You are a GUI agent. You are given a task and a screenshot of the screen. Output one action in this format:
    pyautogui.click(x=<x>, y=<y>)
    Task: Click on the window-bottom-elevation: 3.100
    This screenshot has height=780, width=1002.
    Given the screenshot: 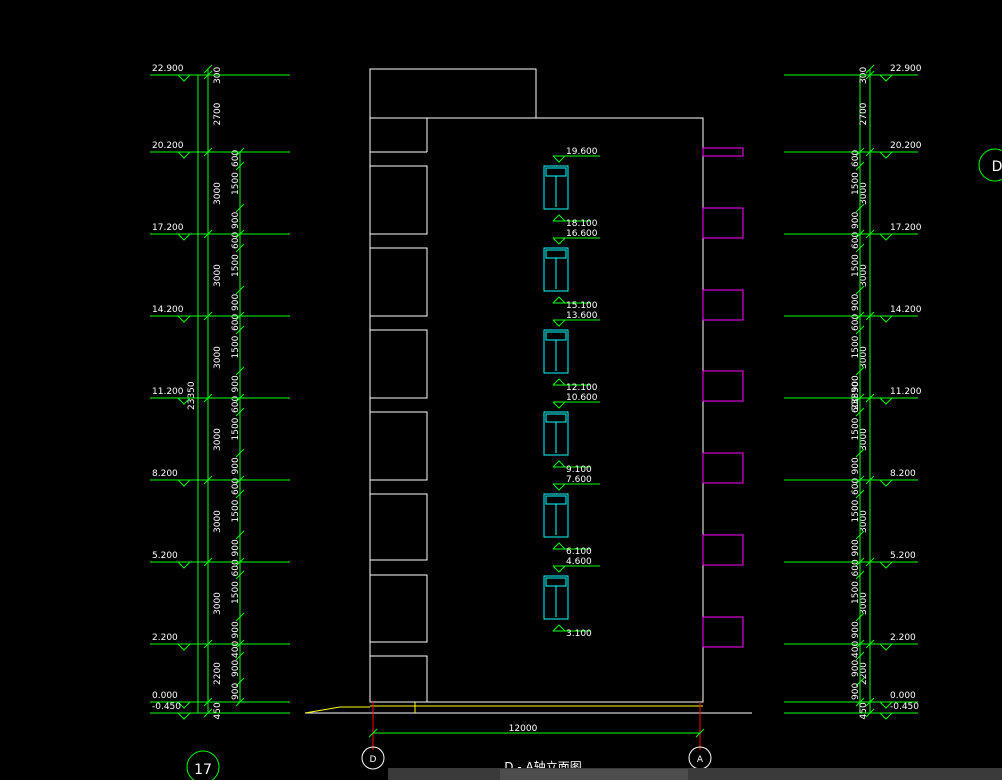 What is the action you would take?
    pyautogui.click(x=579, y=634)
    